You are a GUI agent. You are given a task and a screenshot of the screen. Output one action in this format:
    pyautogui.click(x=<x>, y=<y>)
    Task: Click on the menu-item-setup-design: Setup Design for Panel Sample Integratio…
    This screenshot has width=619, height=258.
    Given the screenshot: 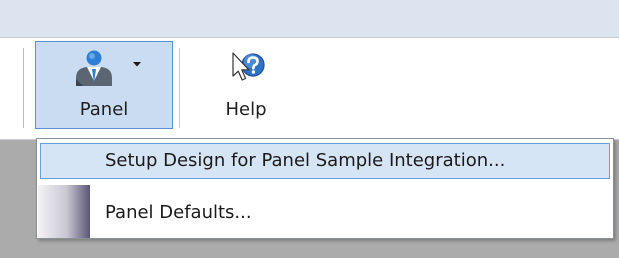 What is the action you would take?
    pyautogui.click(x=325, y=161)
    